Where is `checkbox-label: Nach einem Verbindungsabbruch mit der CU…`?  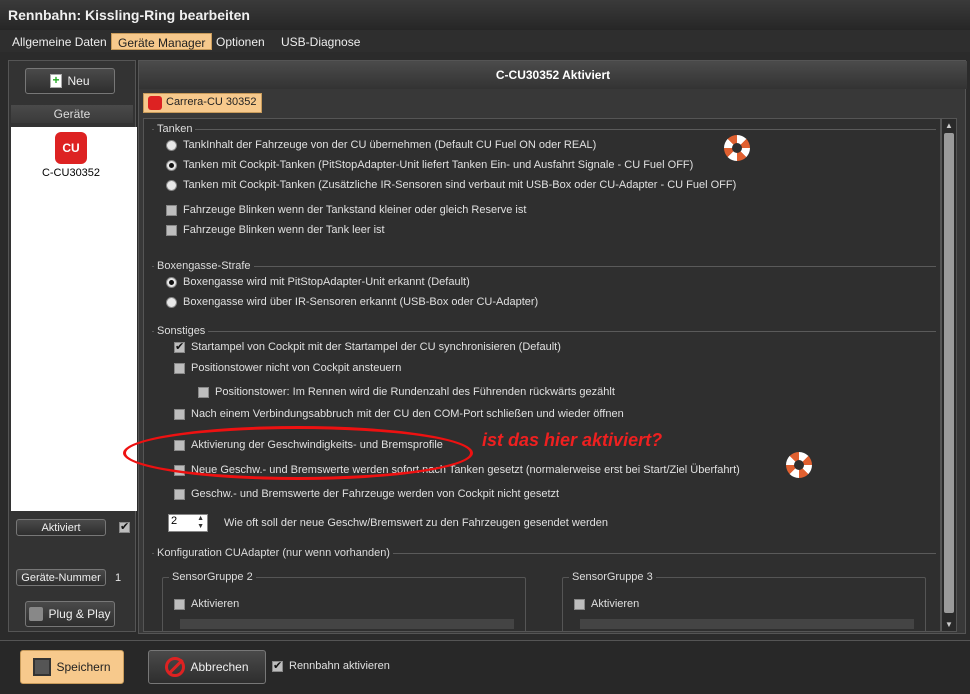 checkbox-label: Nach einem Verbindungsabbruch mit der CU… is located at coordinates (407, 414).